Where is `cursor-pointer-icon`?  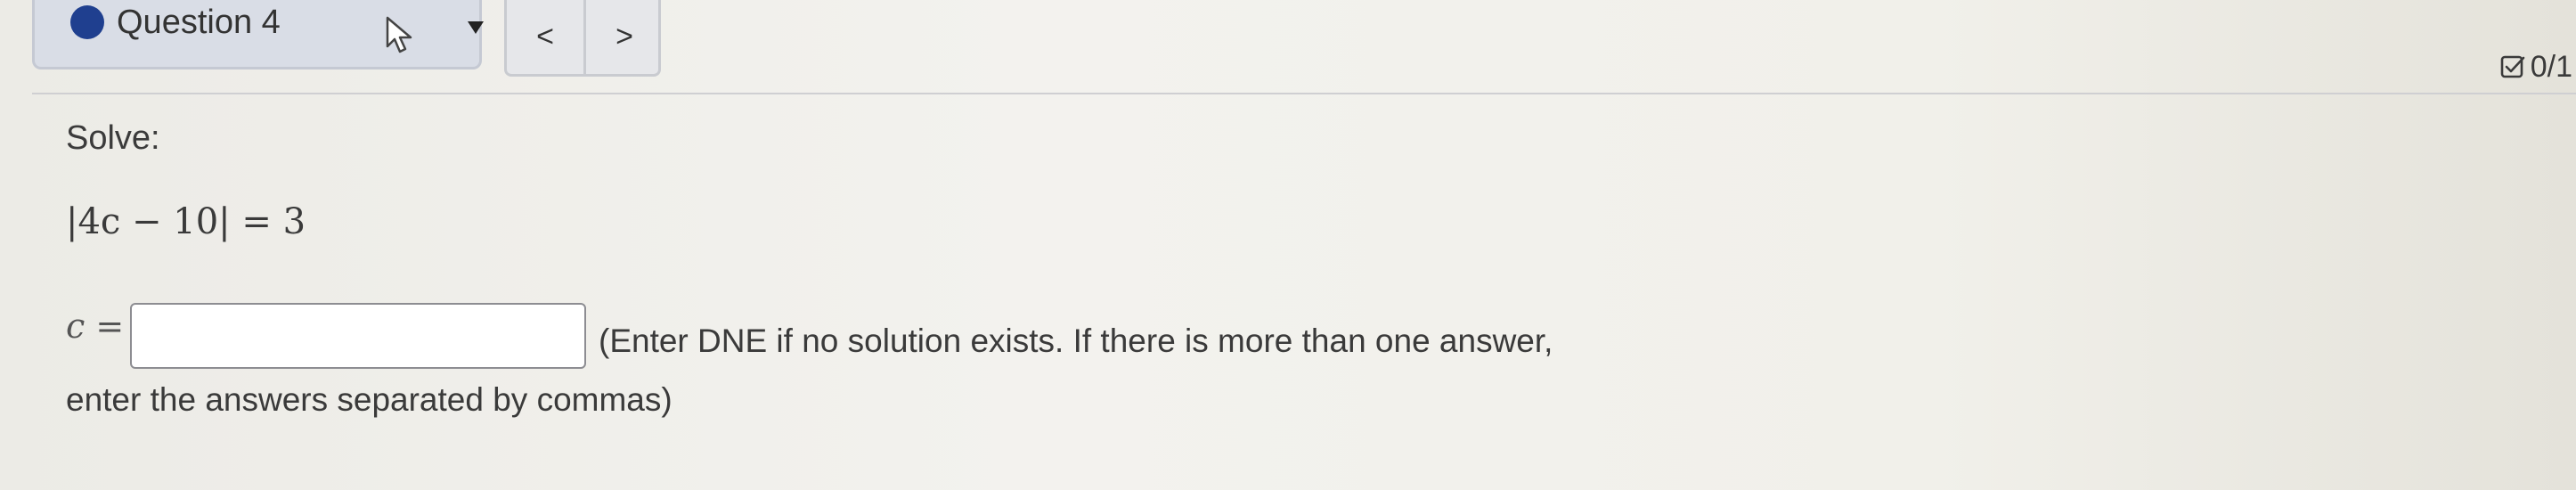 cursor-pointer-icon is located at coordinates (399, 34).